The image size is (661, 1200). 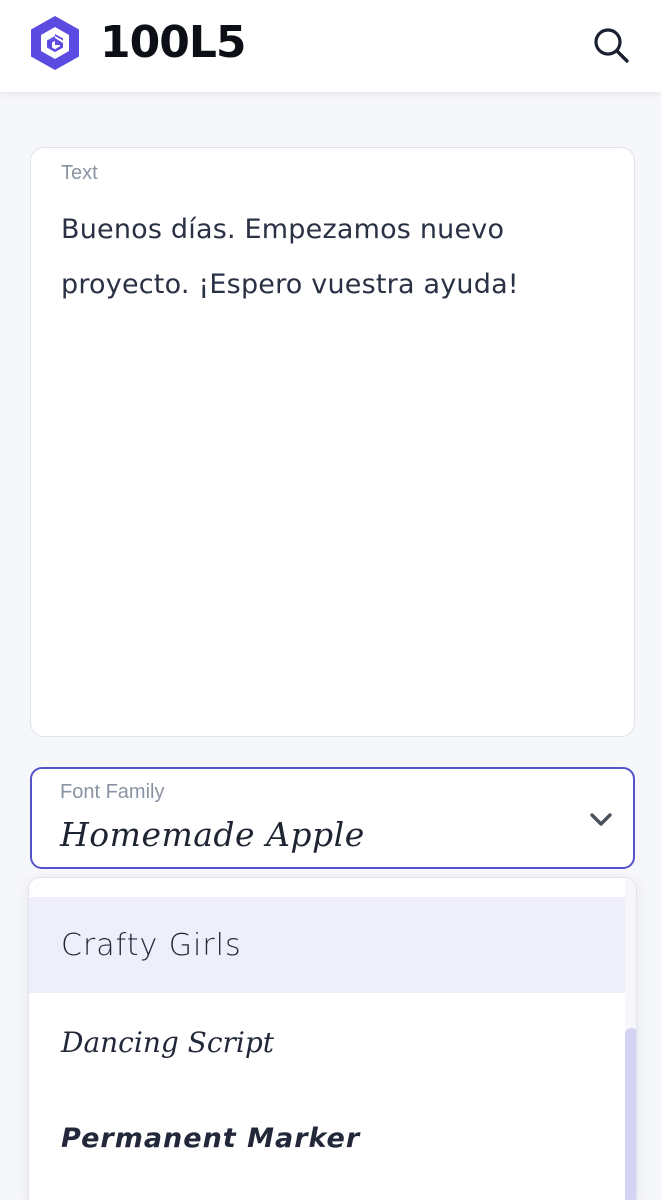 What do you see at coordinates (151, 945) in the screenshot?
I see `font-option-label: Crafty Girls` at bounding box center [151, 945].